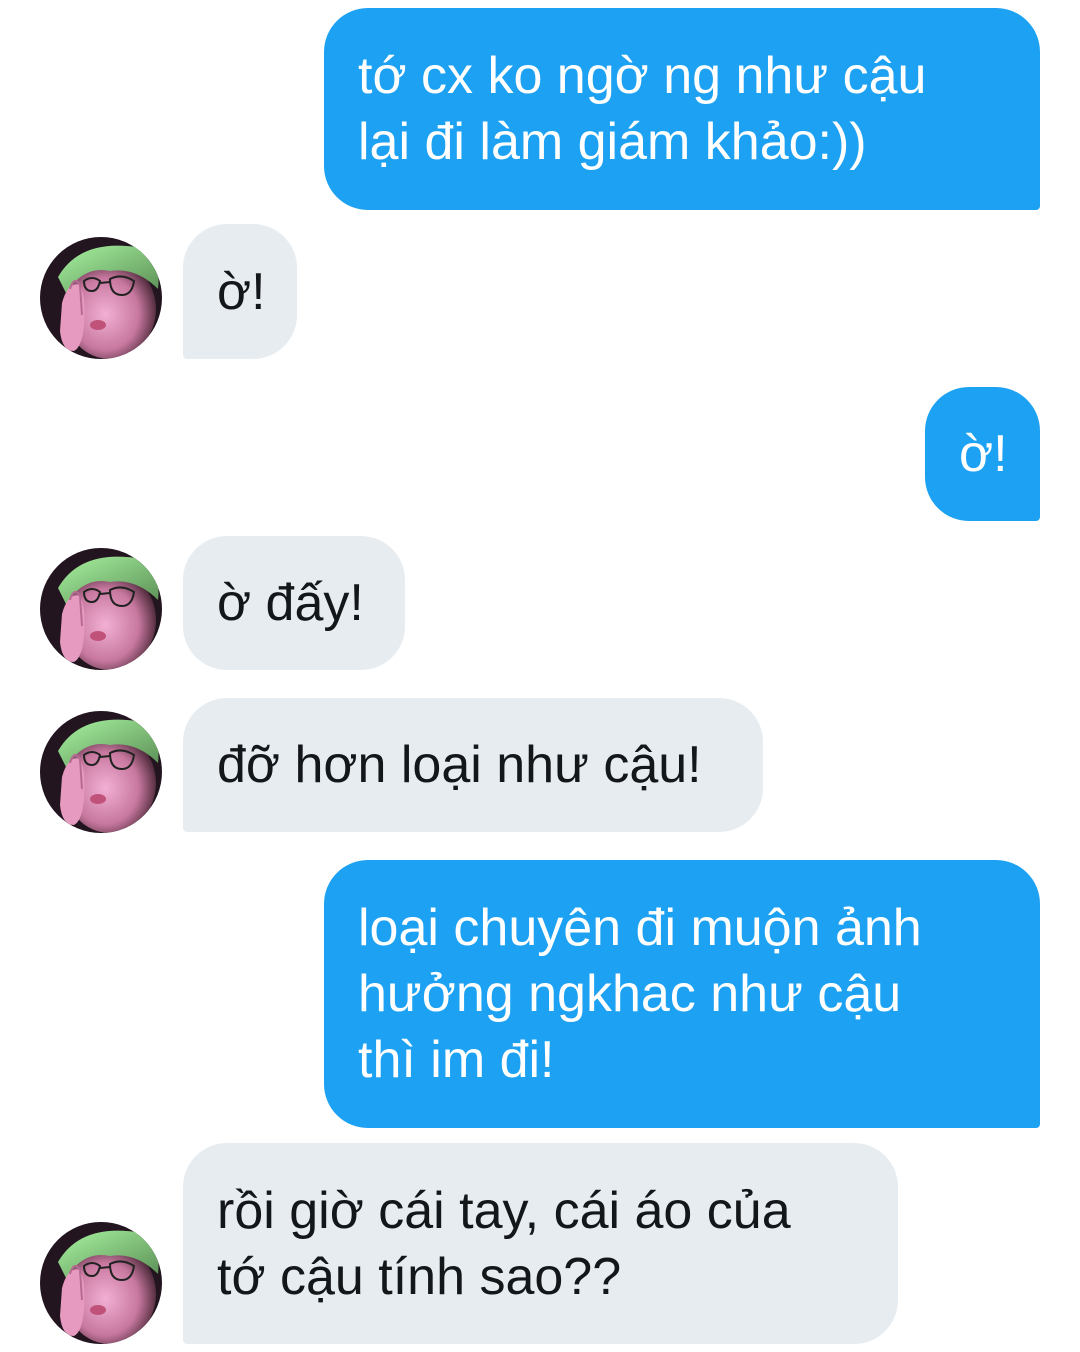  What do you see at coordinates (640, 928) in the screenshot?
I see `message-text-line: loại chuyên đi muộn ảnh` at bounding box center [640, 928].